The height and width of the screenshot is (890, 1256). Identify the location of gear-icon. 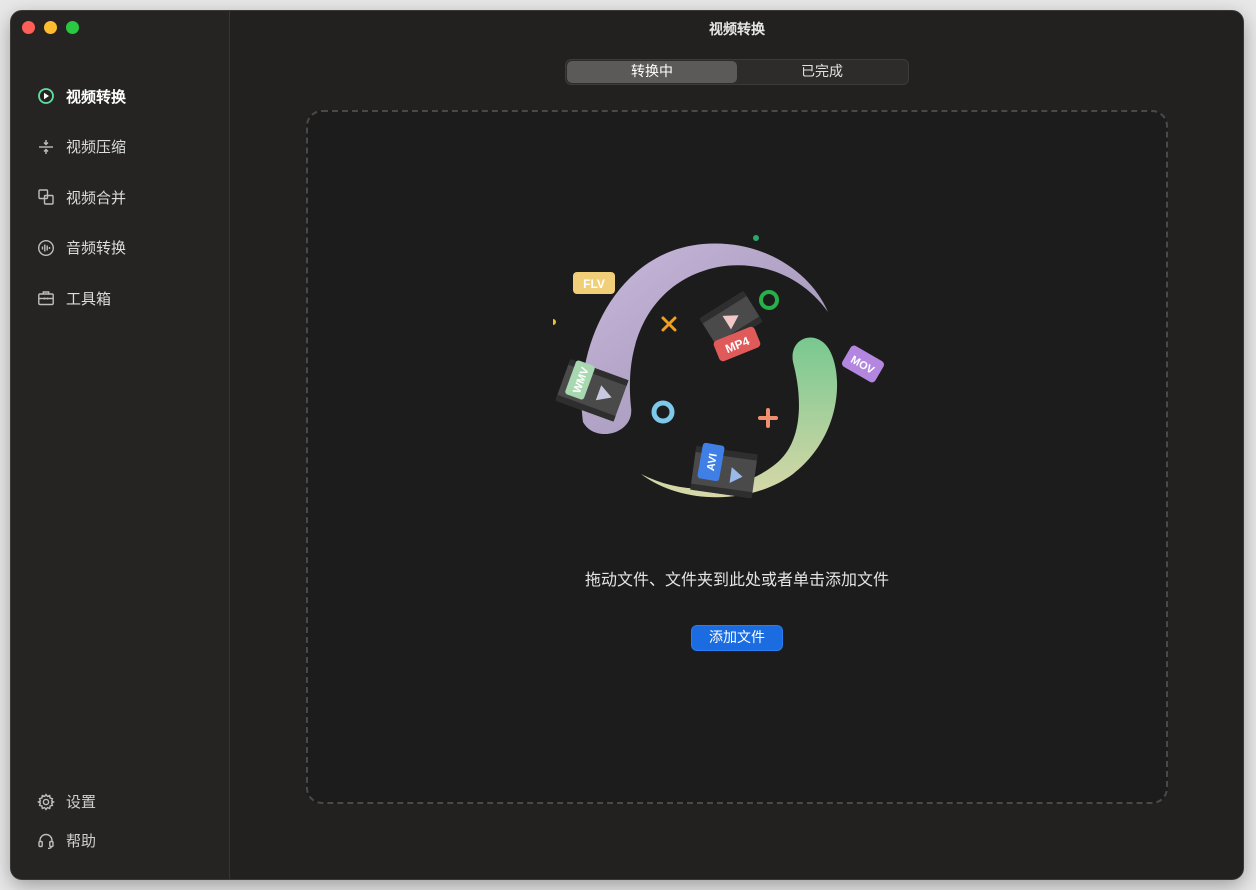
(46, 801).